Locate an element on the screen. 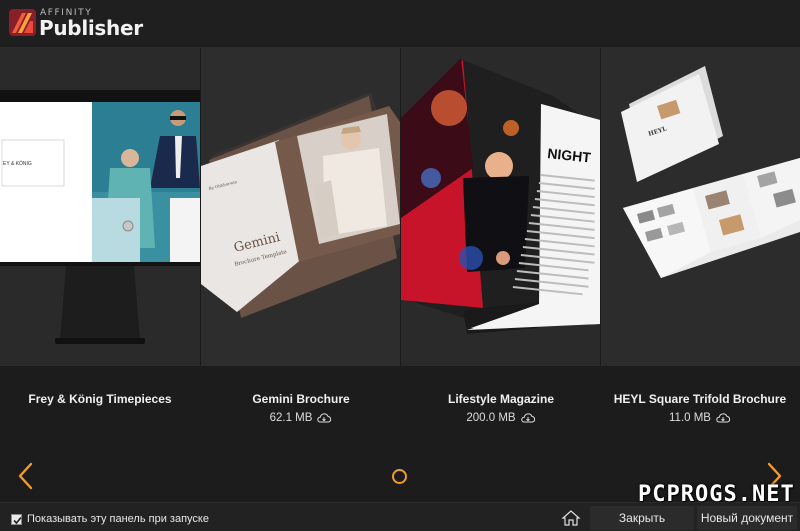 The width and height of the screenshot is (800, 531). caption-frey-konig: Frey & König Timepieces is located at coordinates (100, 399).